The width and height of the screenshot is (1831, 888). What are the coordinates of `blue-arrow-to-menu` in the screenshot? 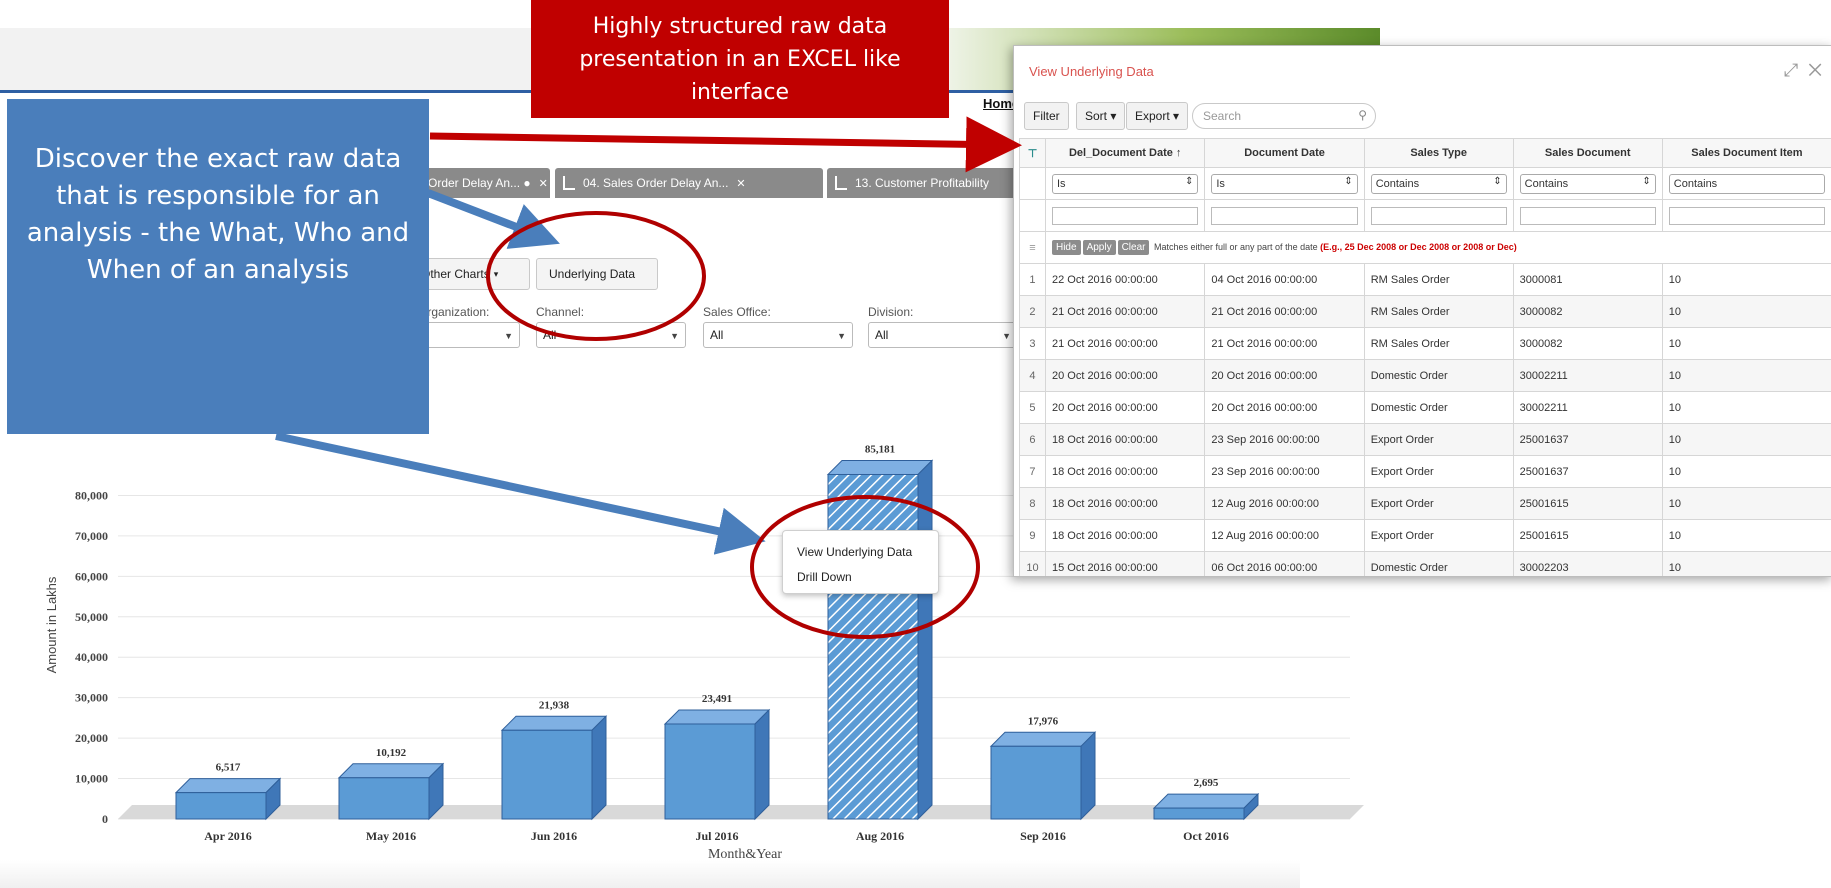 It's located at (520, 493).